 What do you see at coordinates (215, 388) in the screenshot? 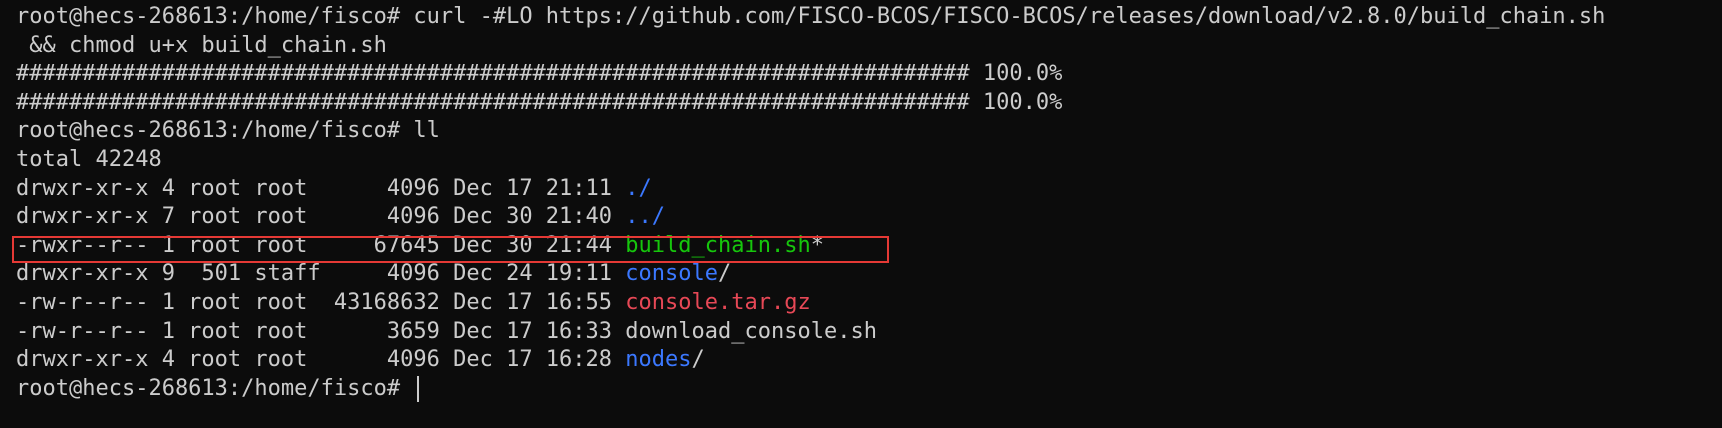
I see `shell-prompt: root@hecs-268613:/home/fisco#` at bounding box center [215, 388].